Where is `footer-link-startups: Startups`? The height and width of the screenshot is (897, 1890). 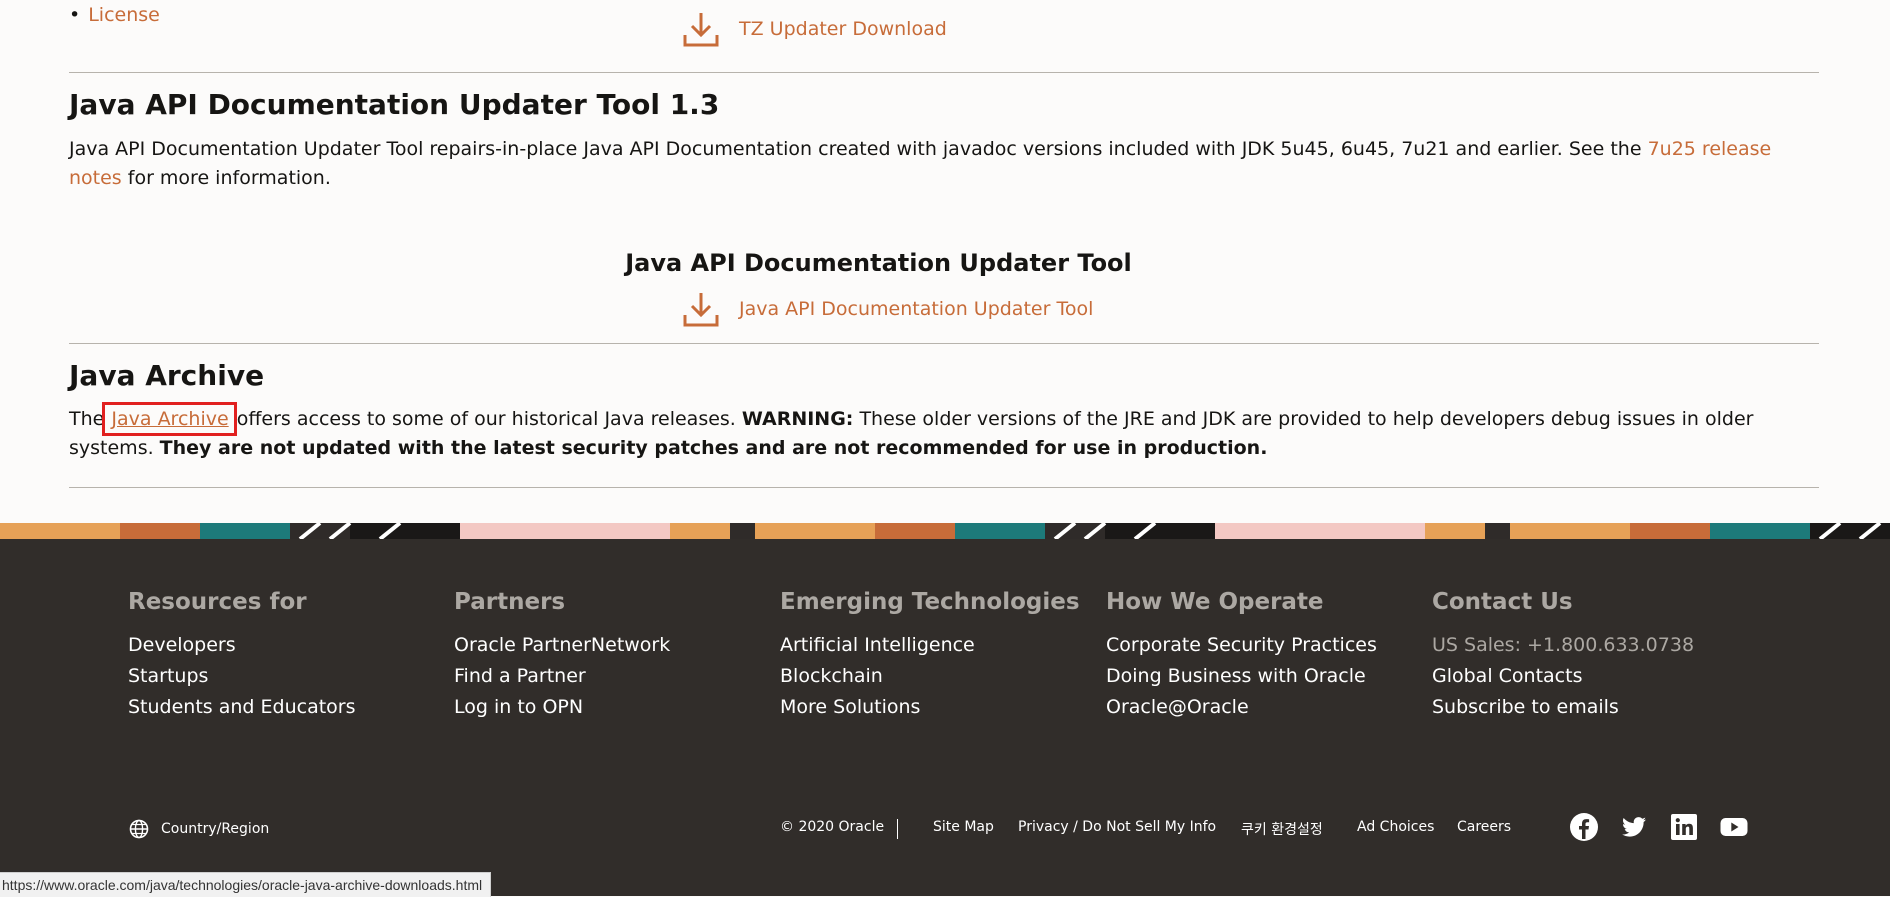 footer-link-startups: Startups is located at coordinates (242, 676).